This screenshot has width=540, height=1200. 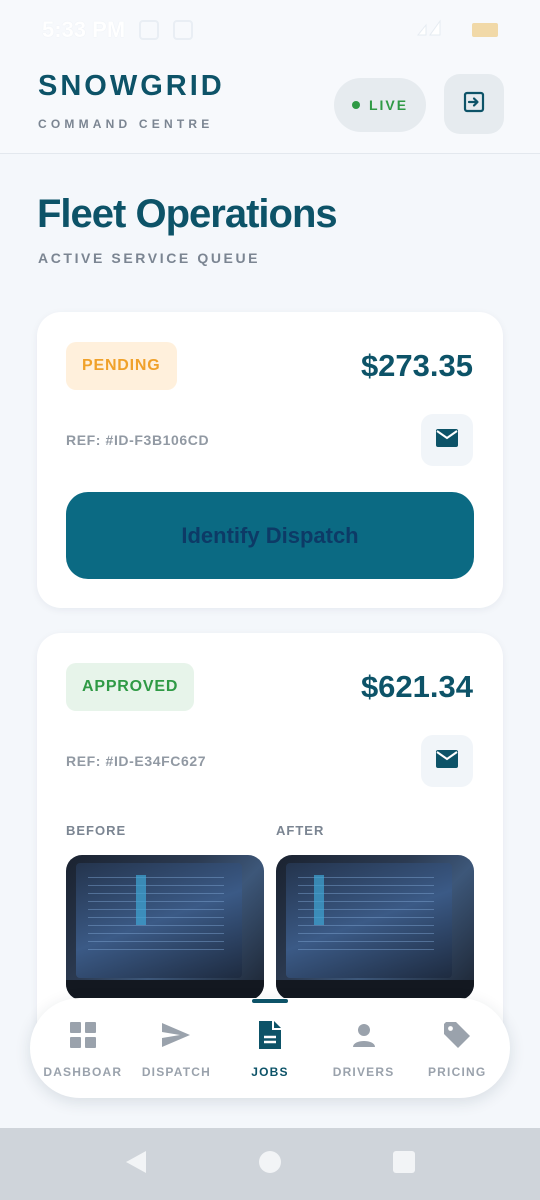 I want to click on app-header: SNOWGRID COMMAND CENTRE LIVE, so click(x=270, y=107).